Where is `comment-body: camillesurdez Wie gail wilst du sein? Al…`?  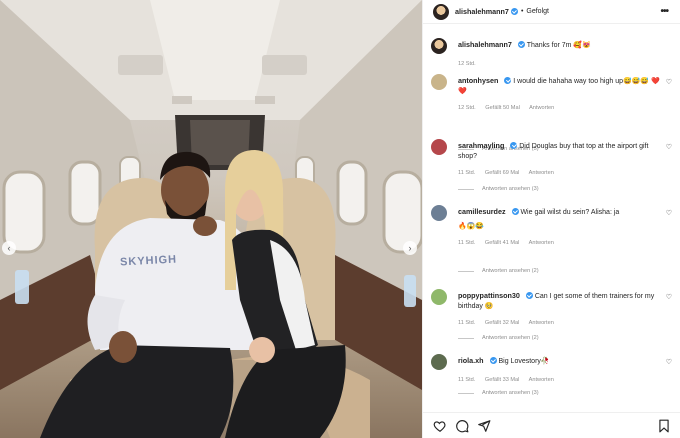 comment-body: camillesurdez Wie gail wilst du sein? Al… is located at coordinates (559, 227).